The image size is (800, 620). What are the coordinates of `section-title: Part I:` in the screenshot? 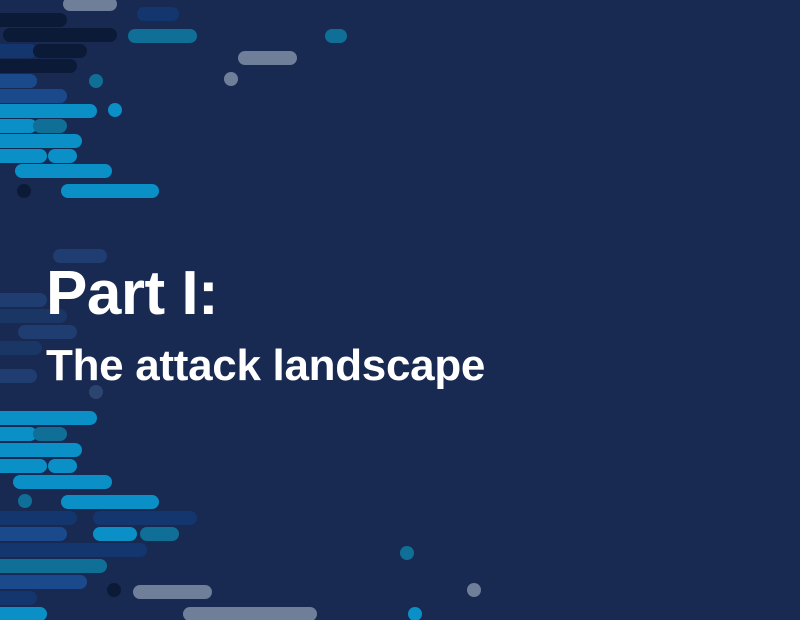 It's located at (132, 293).